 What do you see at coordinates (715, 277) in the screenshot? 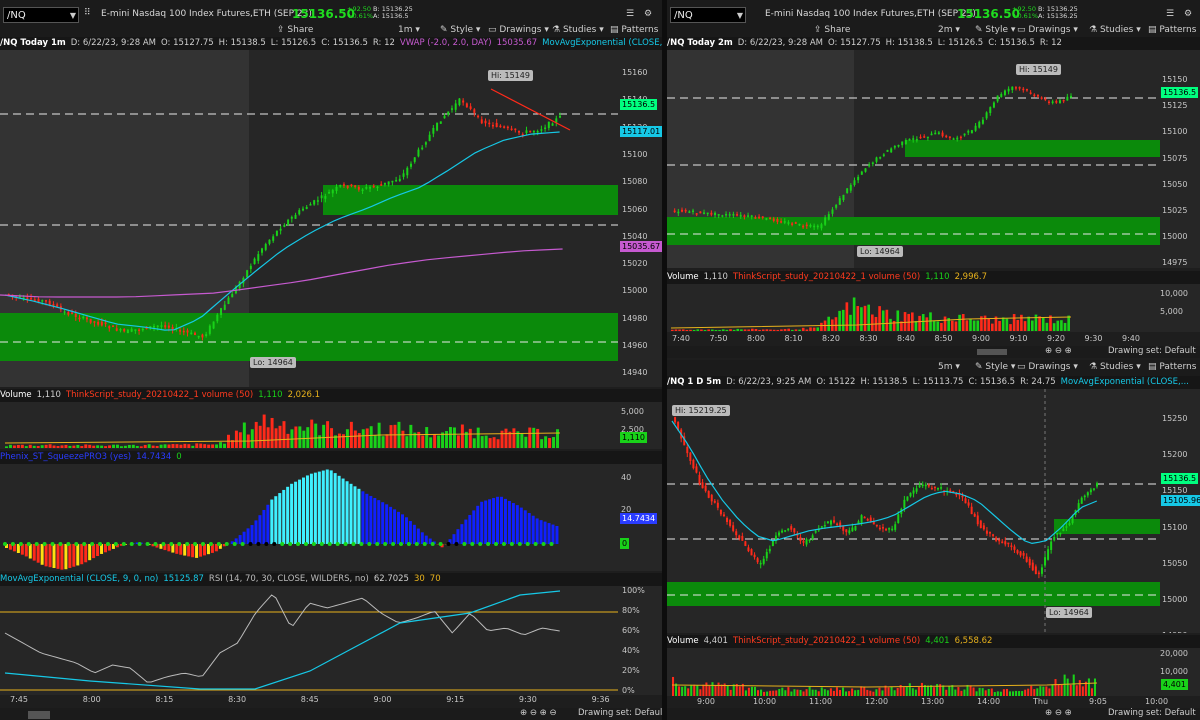
I see `volume-value: 1,110` at bounding box center [715, 277].